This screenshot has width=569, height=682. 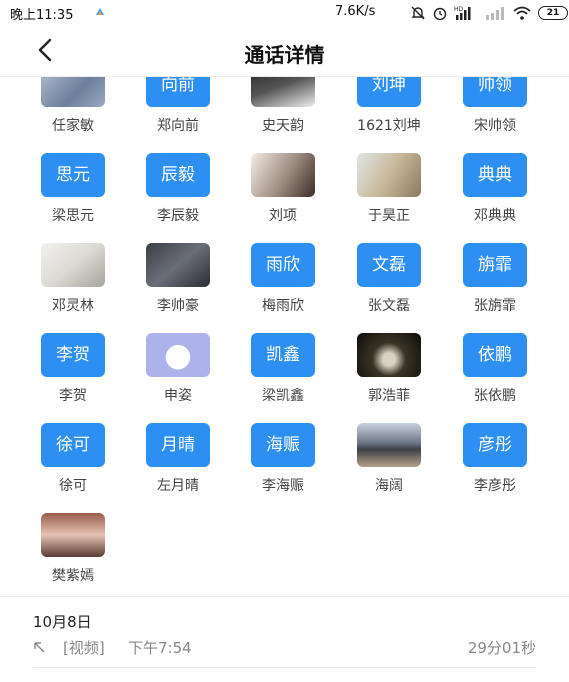 What do you see at coordinates (73, 288) in the screenshot?
I see `participant-item: 邓灵林` at bounding box center [73, 288].